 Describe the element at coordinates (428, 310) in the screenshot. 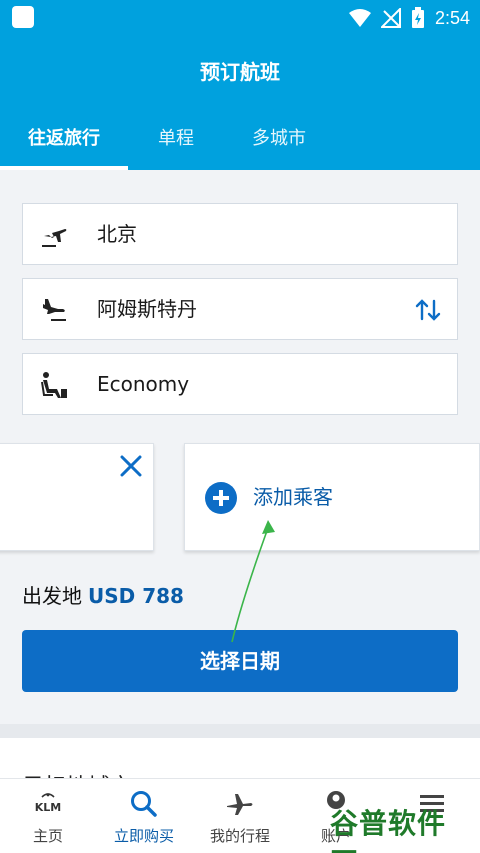

I see `swap-icon` at that location.